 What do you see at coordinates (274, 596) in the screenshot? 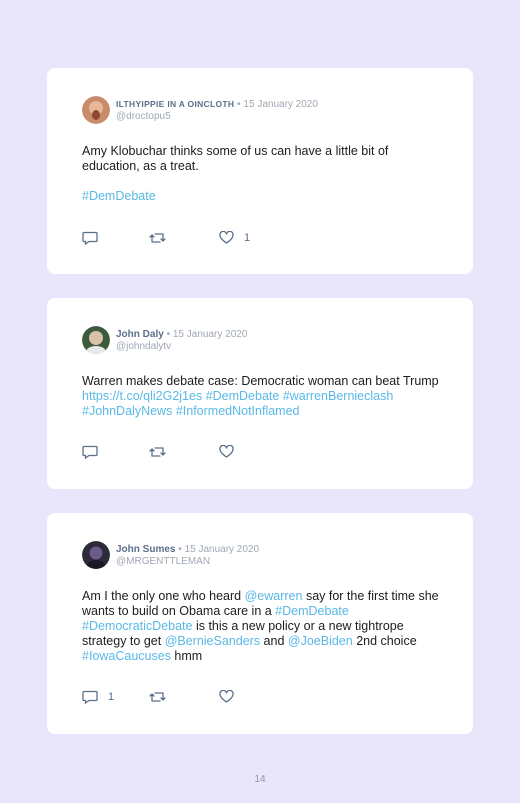
I see `tweet-link: @ewarren` at bounding box center [274, 596].